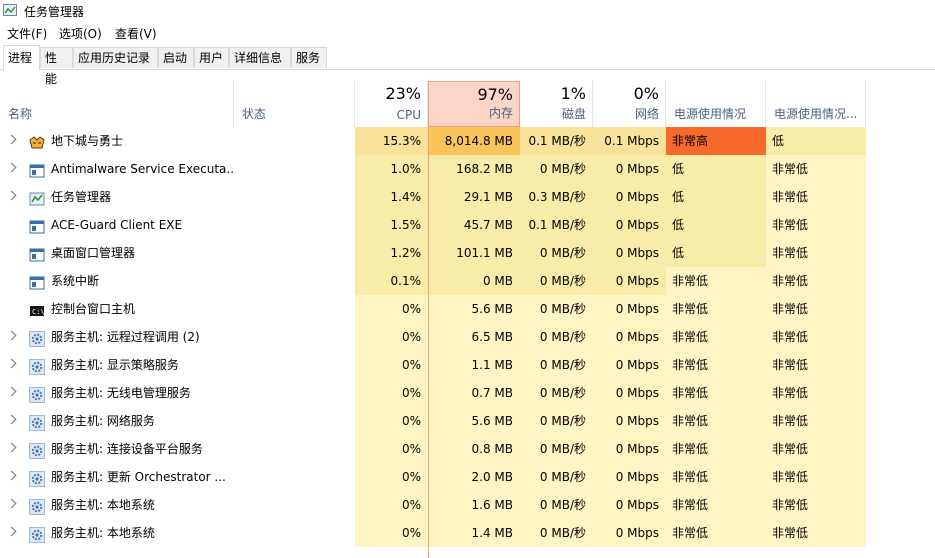  Describe the element at coordinates (556, 104) in the screenshot. I see `column-disk: 1% 磁盘` at that location.